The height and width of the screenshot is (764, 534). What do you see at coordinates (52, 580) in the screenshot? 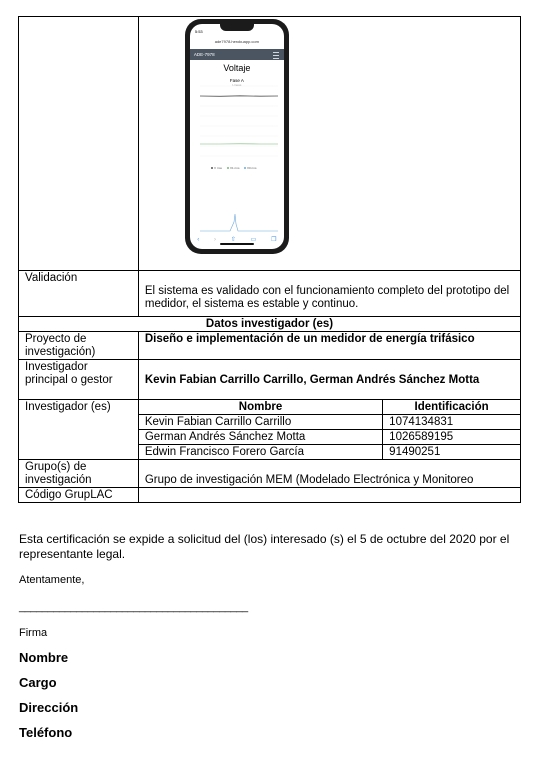
I see `atentamente-text: Atentamente,` at bounding box center [52, 580].